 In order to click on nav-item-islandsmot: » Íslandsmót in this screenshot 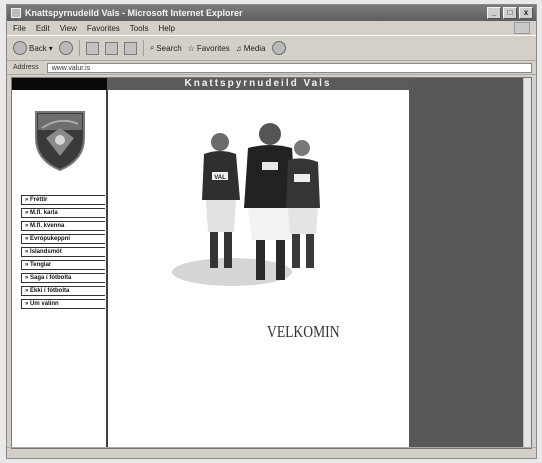, I will do `click(63, 252)`.